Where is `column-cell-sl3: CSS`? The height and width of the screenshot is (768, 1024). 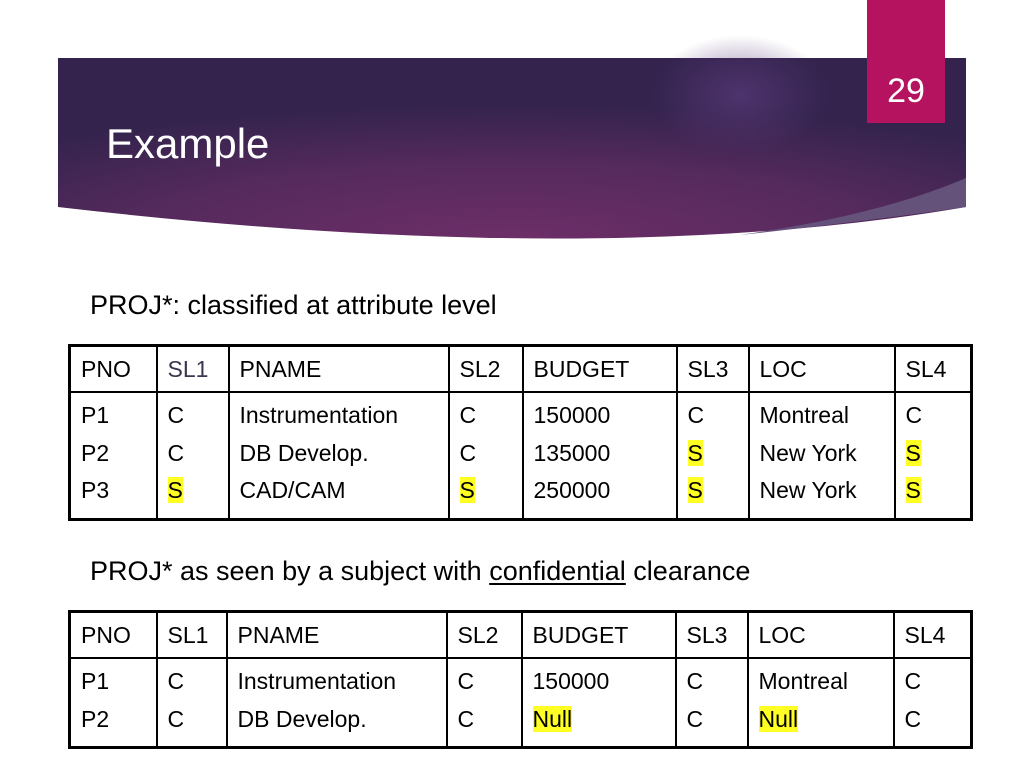
column-cell-sl3: CSS is located at coordinates (712, 455).